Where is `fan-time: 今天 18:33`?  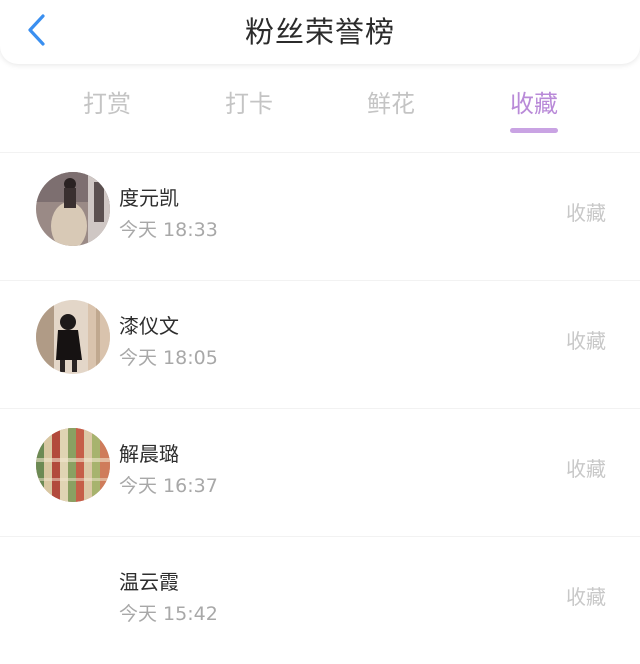 fan-time: 今天 18:33 is located at coordinates (168, 230).